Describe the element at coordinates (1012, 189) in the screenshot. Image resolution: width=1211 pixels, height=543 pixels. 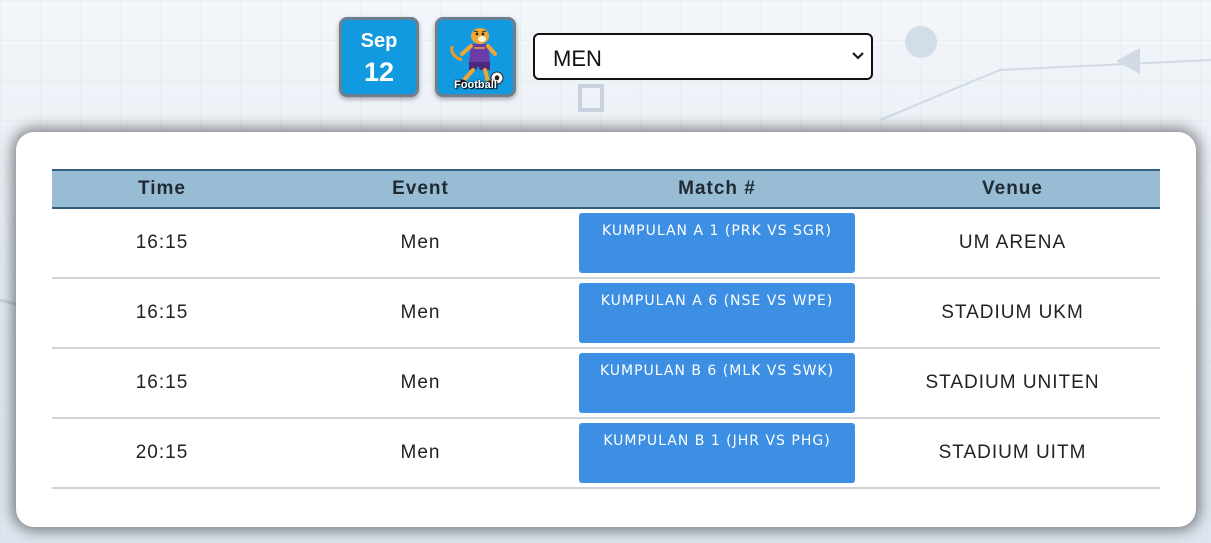
I see `header-venue: Venue` at that location.